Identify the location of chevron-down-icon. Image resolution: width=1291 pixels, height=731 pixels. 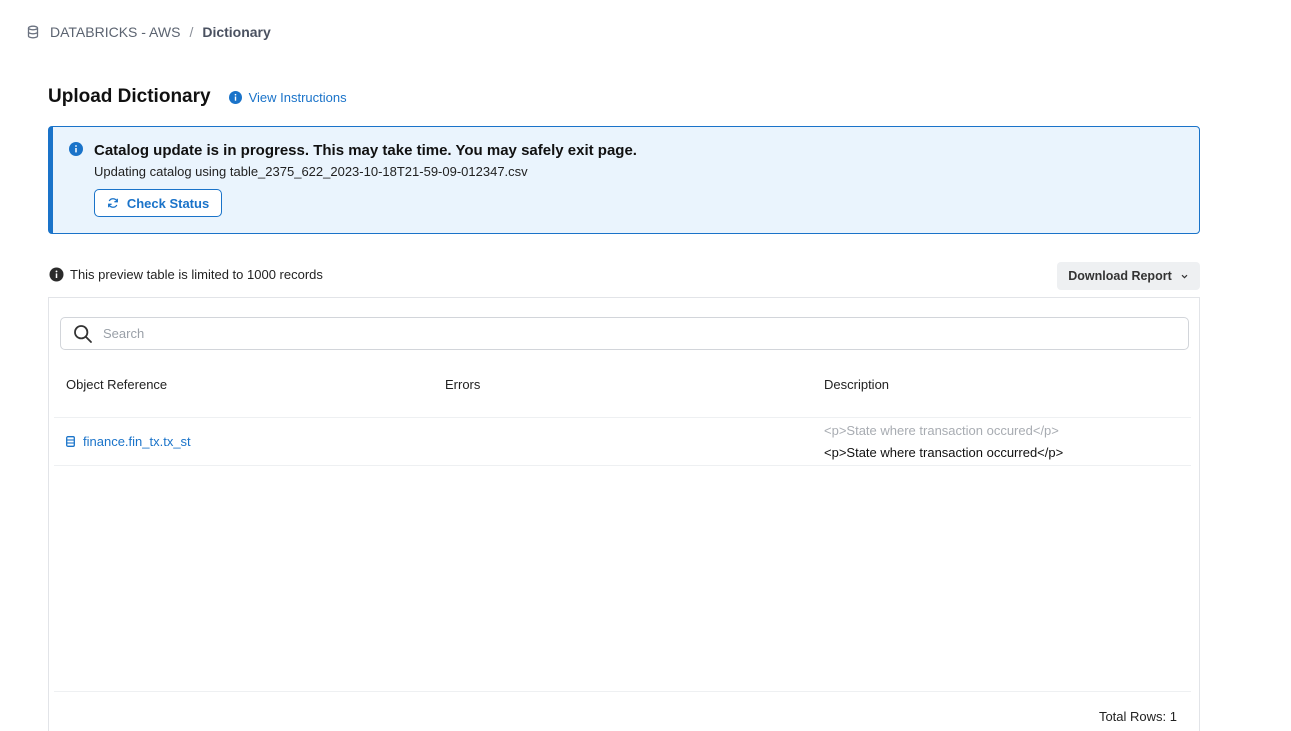
(1184, 276).